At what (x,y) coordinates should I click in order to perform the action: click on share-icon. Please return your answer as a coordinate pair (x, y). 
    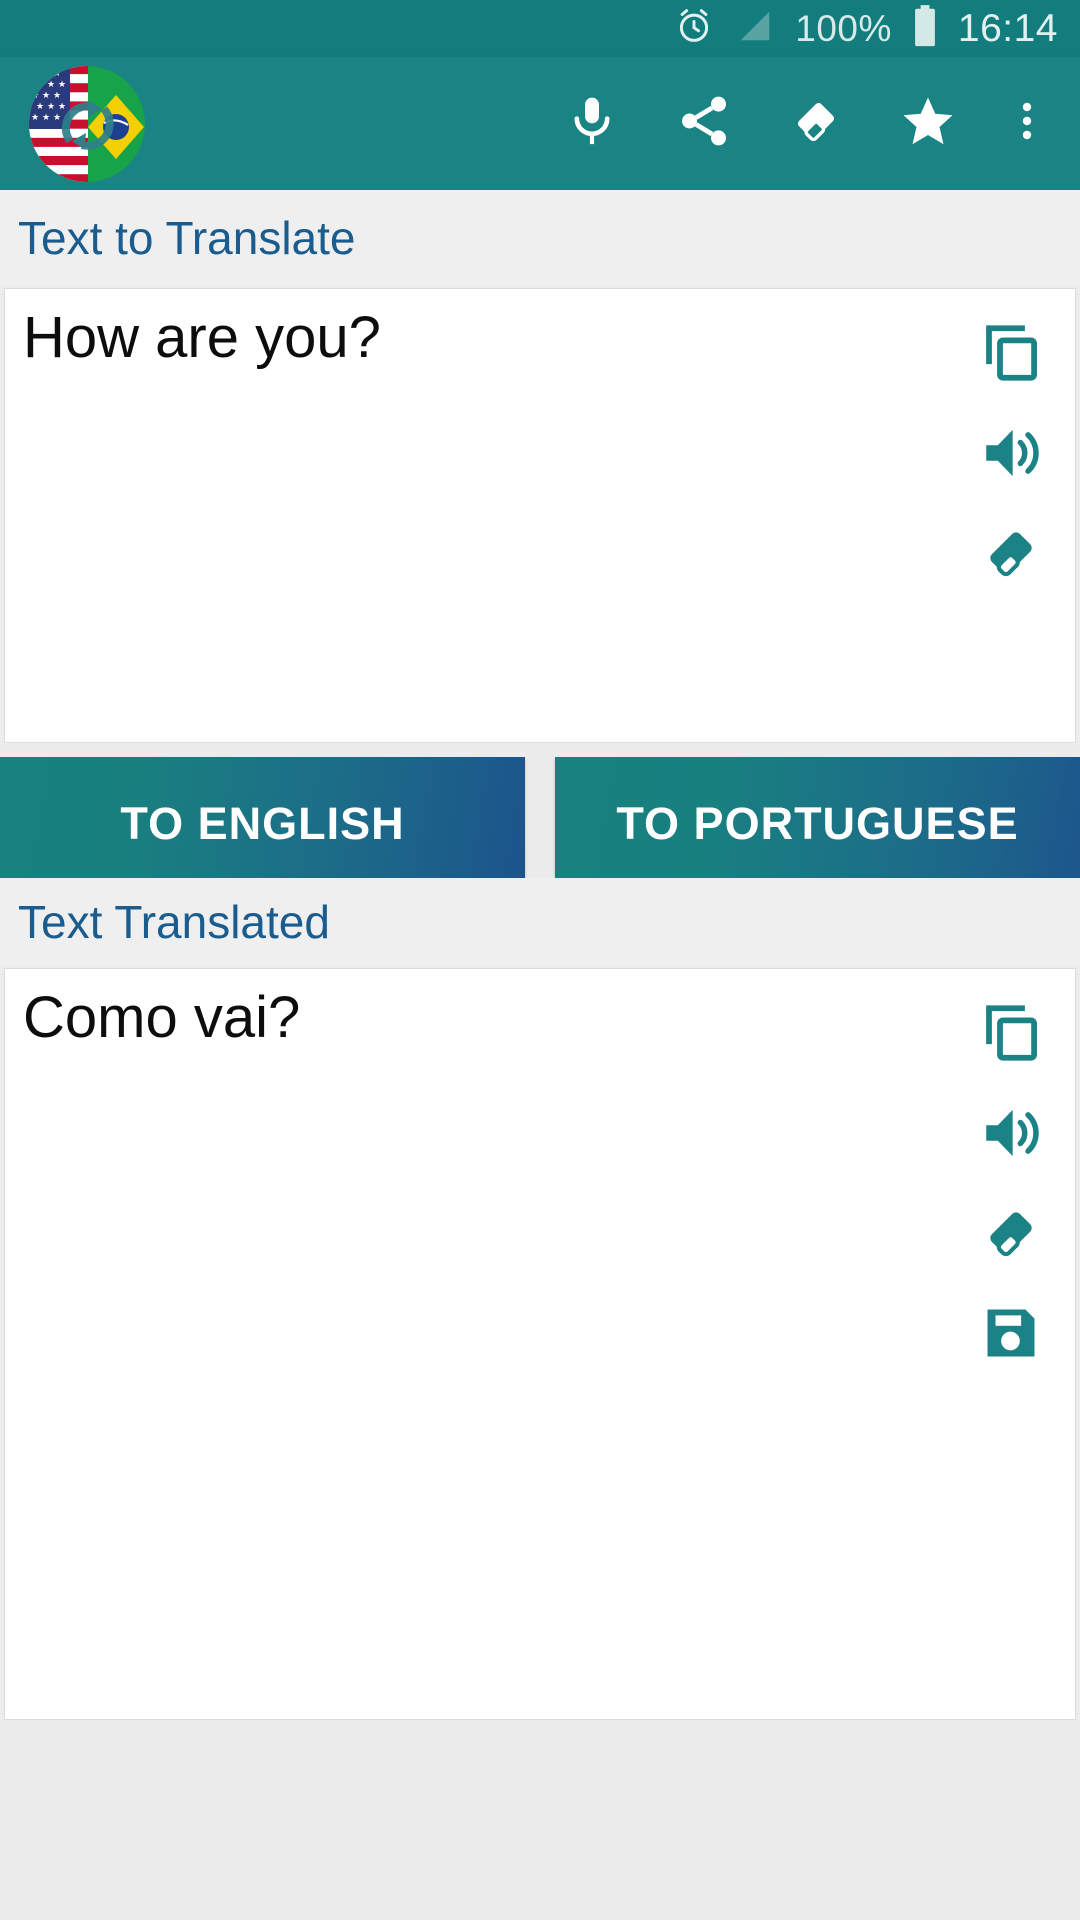
    Looking at the image, I should click on (704, 123).